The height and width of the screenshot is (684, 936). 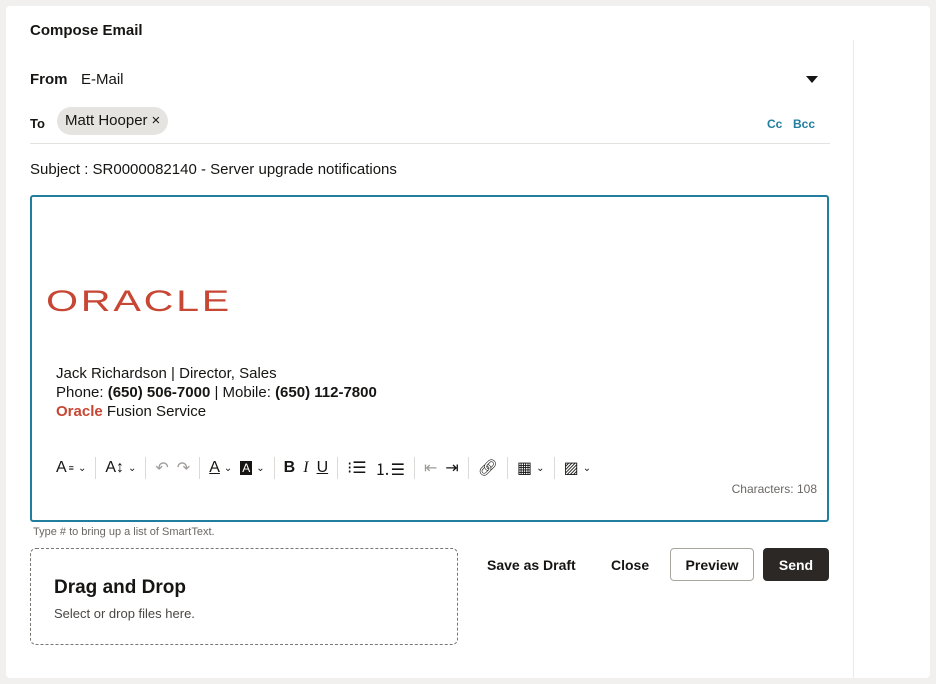 What do you see at coordinates (71, 468) in the screenshot?
I see `font-size-icon: A ≡ ⌄` at bounding box center [71, 468].